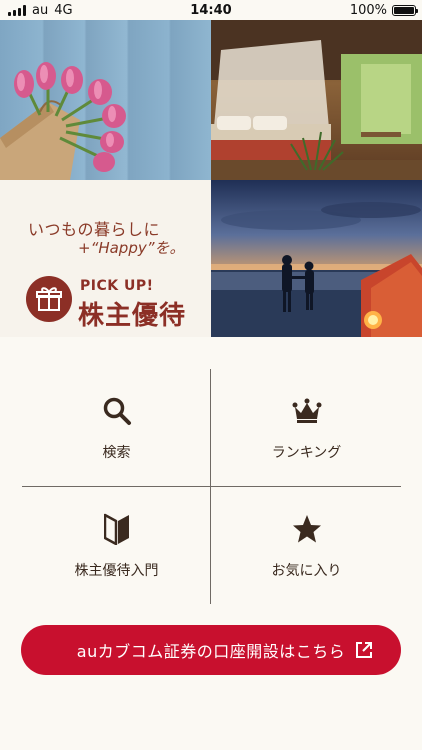 The width and height of the screenshot is (422, 750). I want to click on gift-icon, so click(49, 299).